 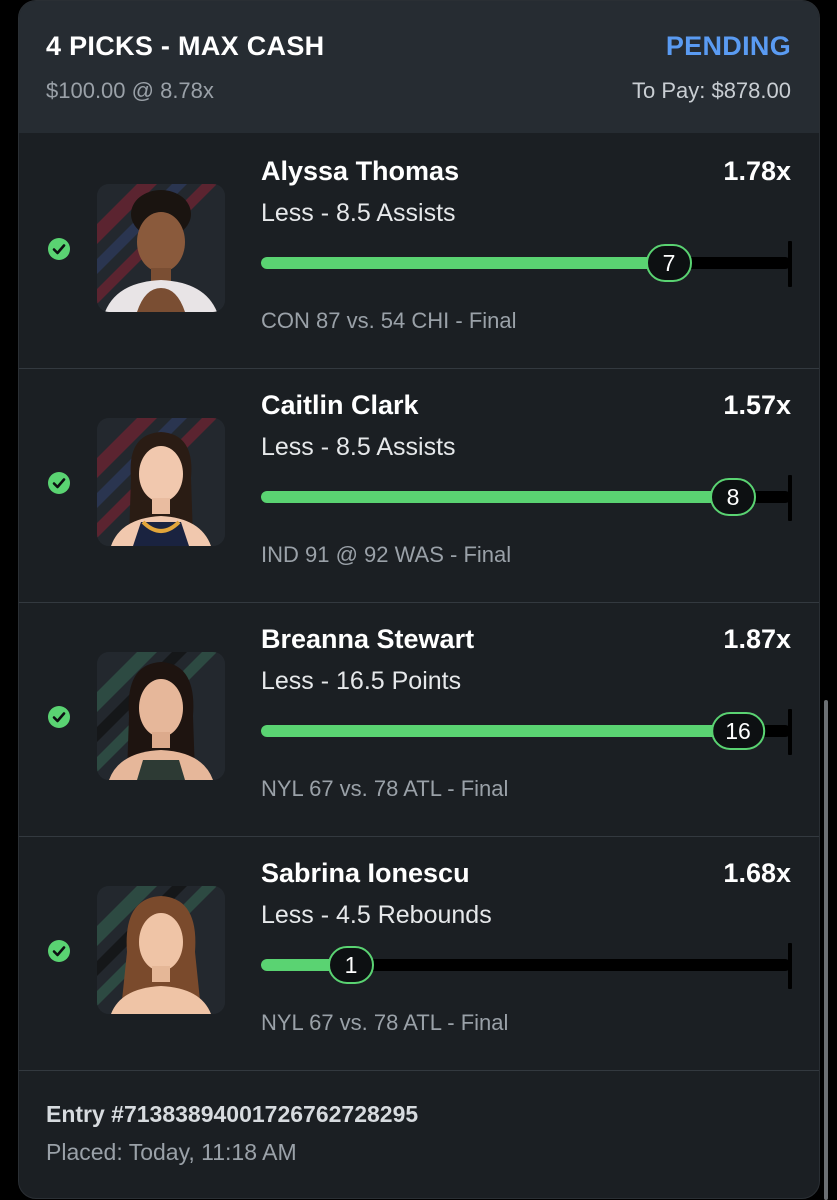 What do you see at coordinates (757, 405) in the screenshot?
I see `pick-multiplier: 1.57x` at bounding box center [757, 405].